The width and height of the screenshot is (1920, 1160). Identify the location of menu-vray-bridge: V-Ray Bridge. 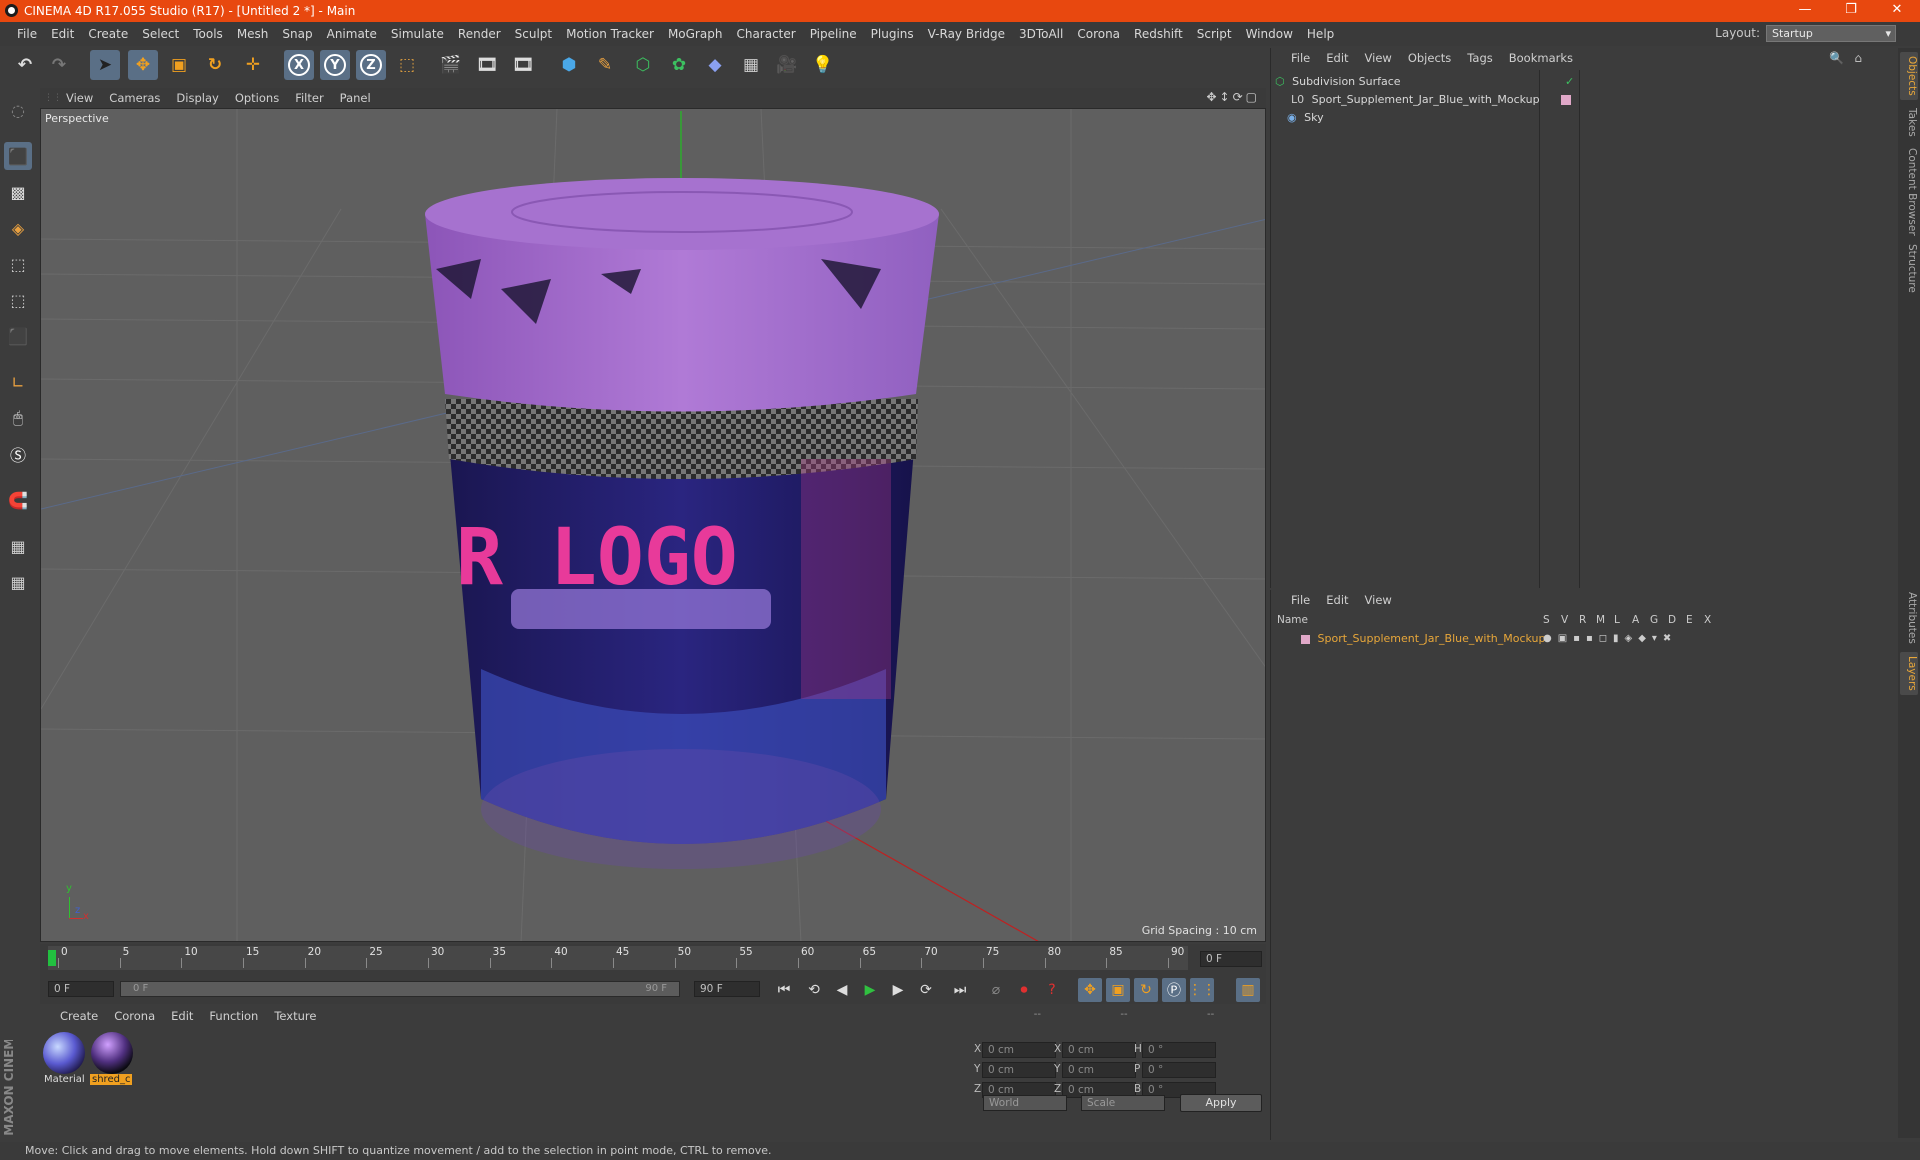
(966, 34).